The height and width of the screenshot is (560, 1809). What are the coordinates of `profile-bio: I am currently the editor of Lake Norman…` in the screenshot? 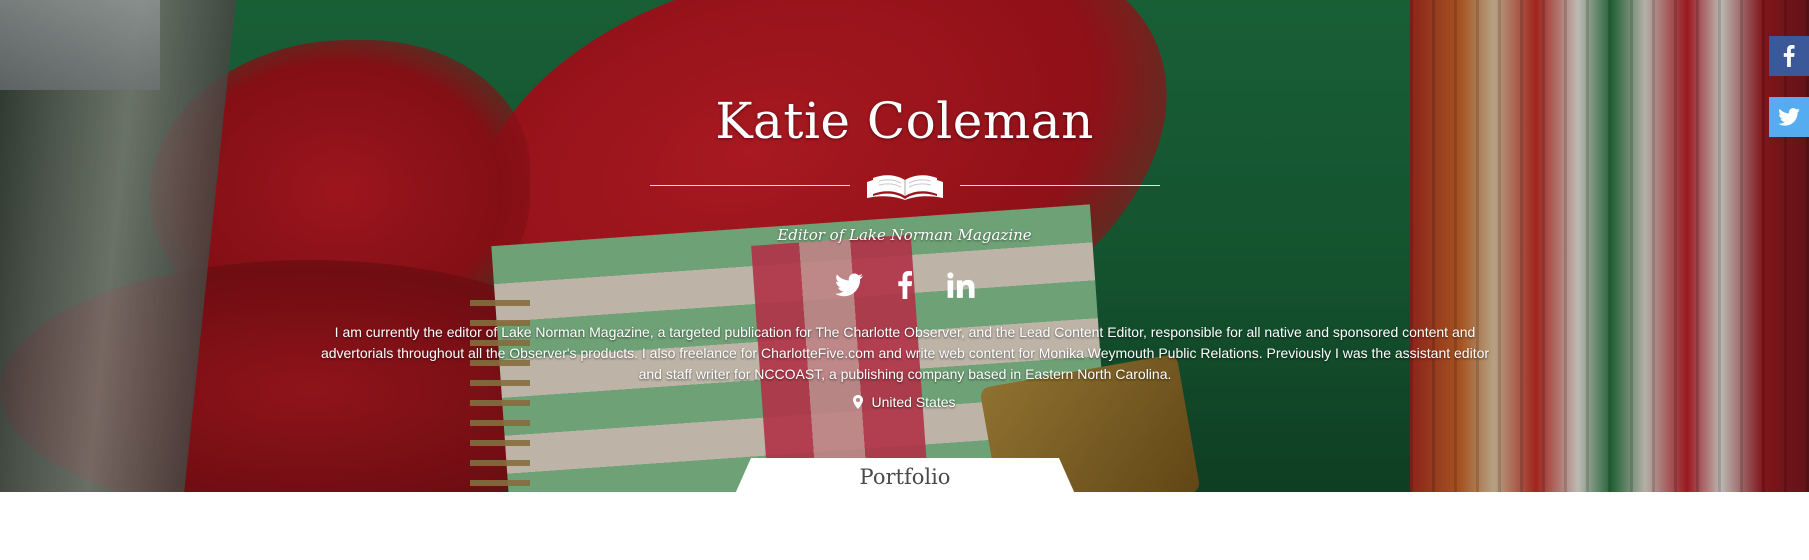 It's located at (905, 353).